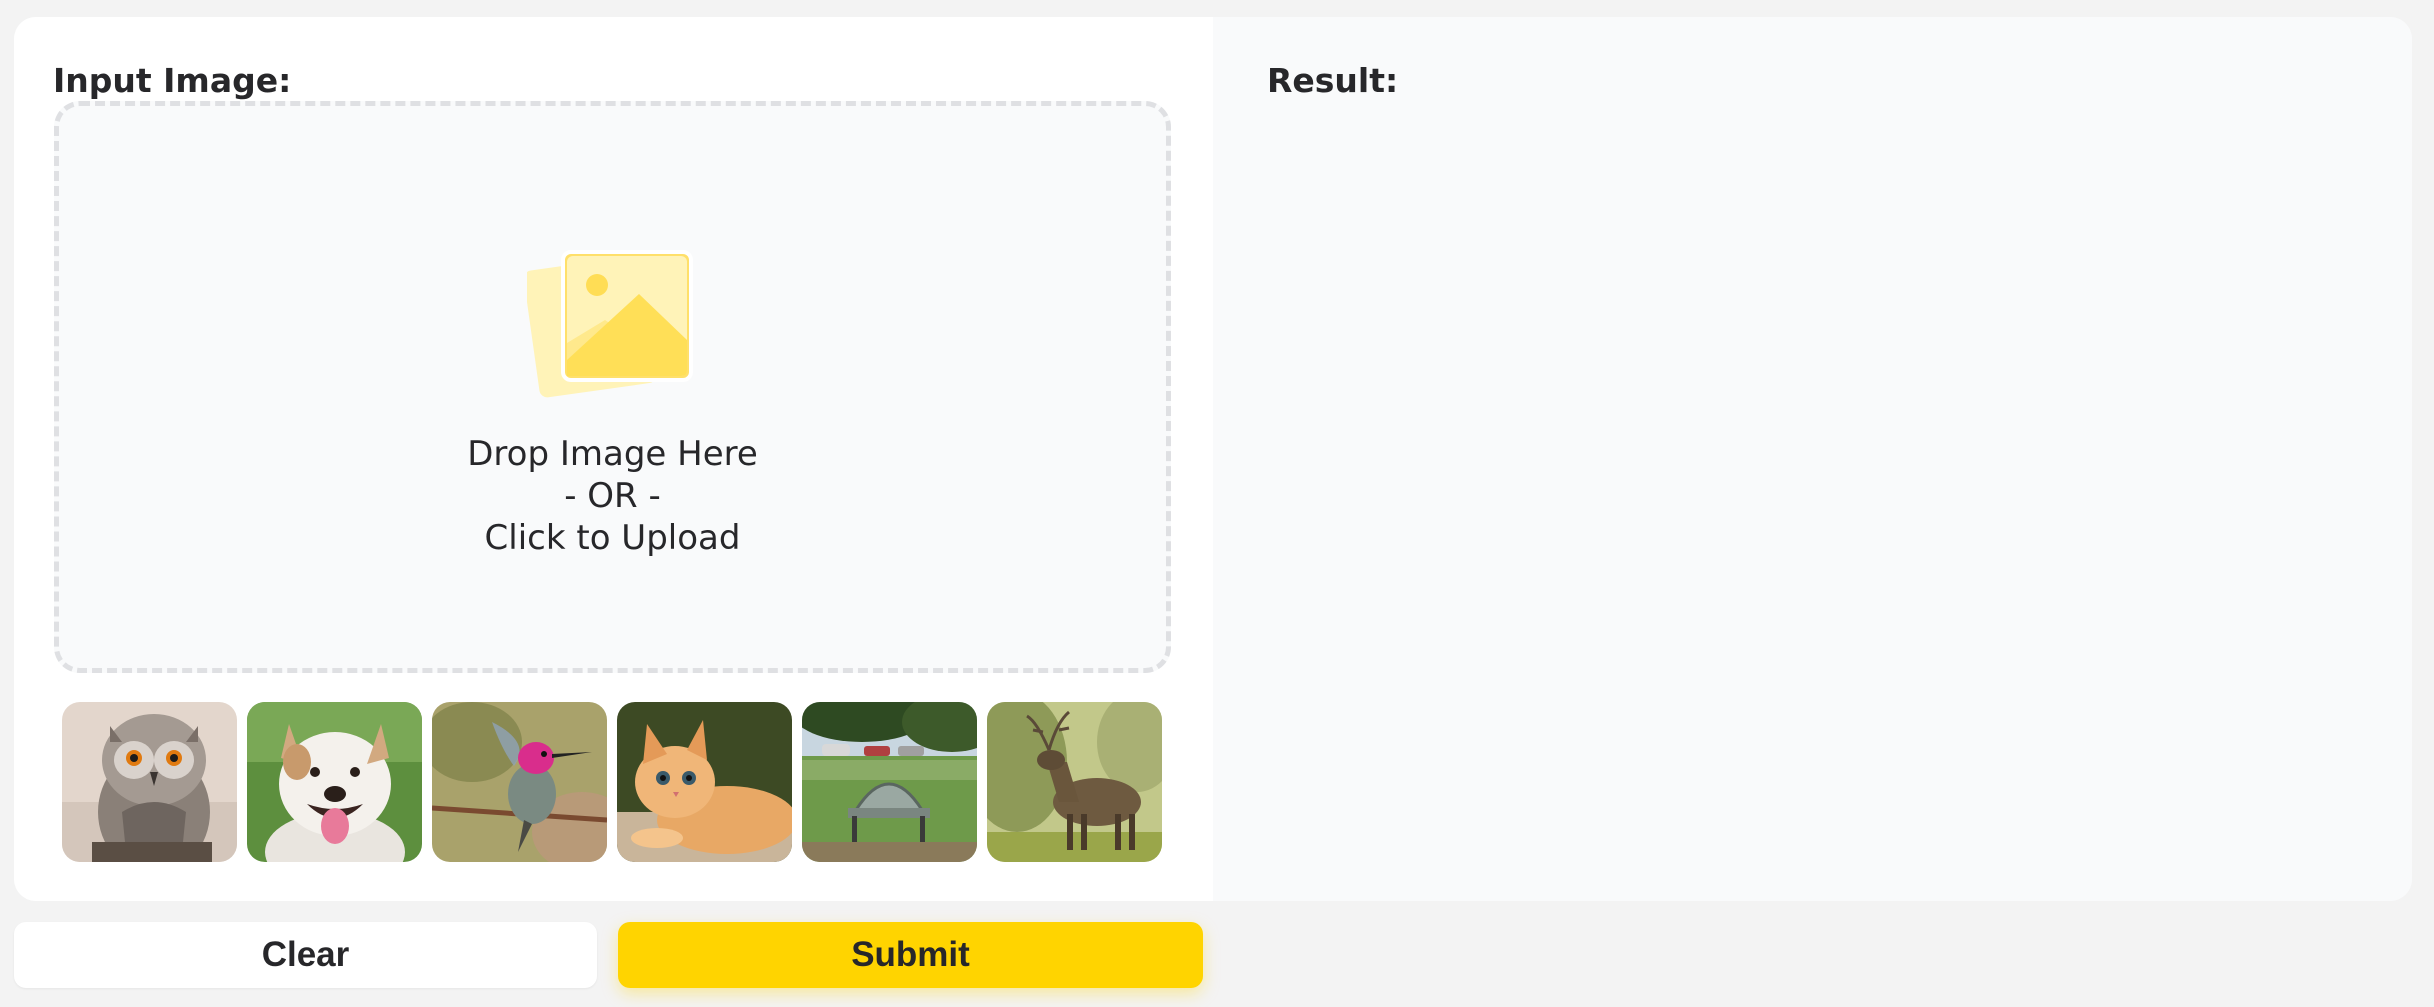 Image resolution: width=2434 pixels, height=1007 pixels. What do you see at coordinates (612, 782) in the screenshot?
I see `example-images` at bounding box center [612, 782].